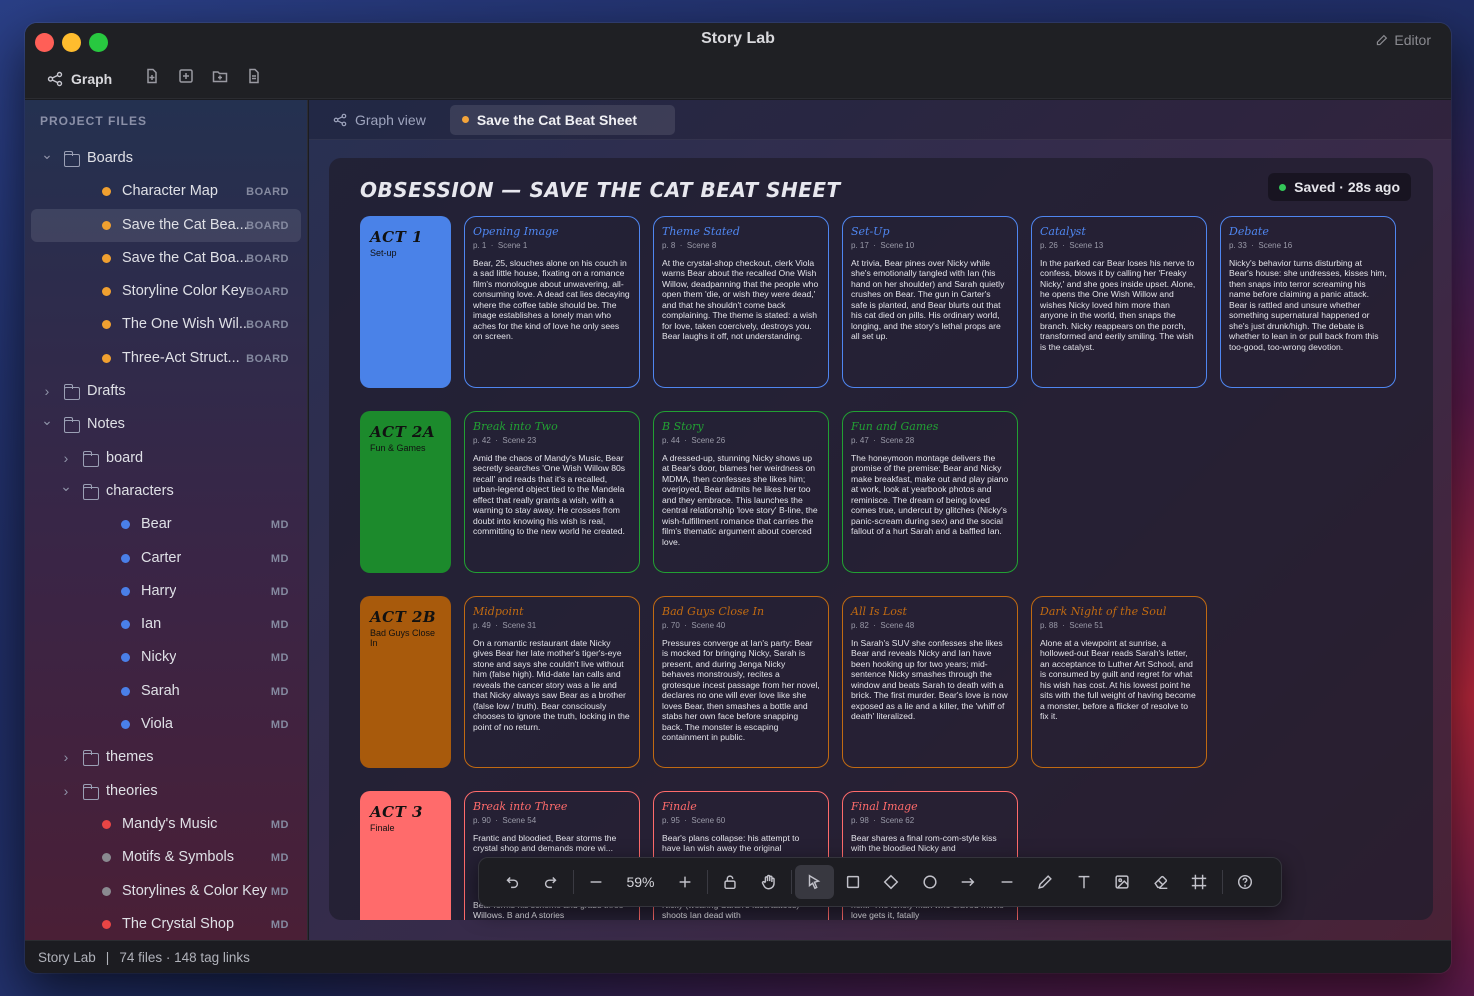 This screenshot has height=996, width=1474. Describe the element at coordinates (166, 358) in the screenshot. I see `file-three-act-struct: Three-Act Struct... BOARD` at that location.